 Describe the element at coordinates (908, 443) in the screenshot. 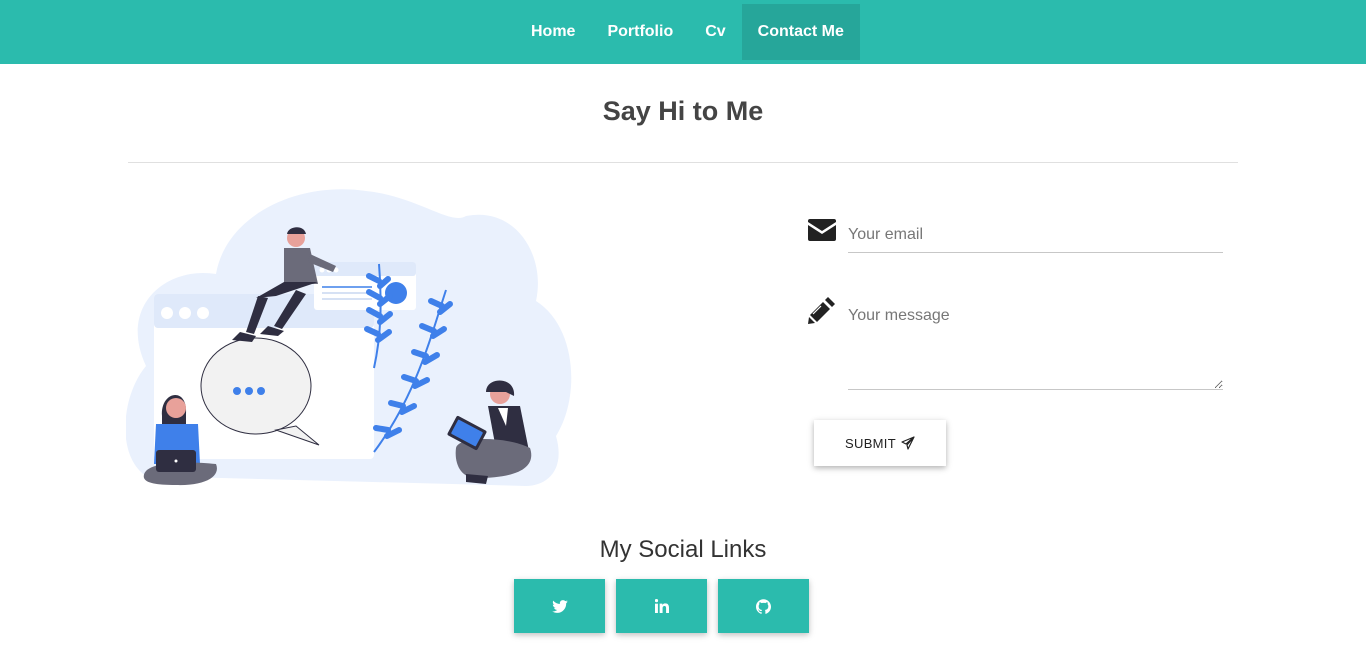

I see `paper-plane-icon` at that location.